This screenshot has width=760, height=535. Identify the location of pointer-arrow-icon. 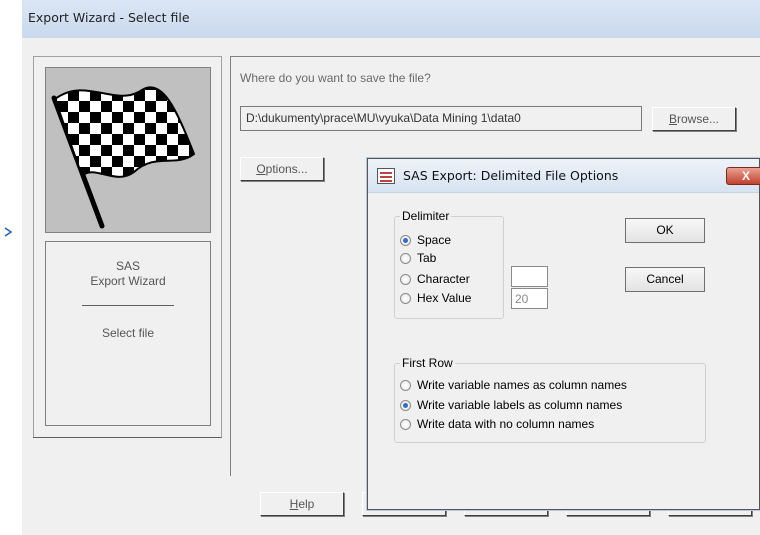
(8, 232).